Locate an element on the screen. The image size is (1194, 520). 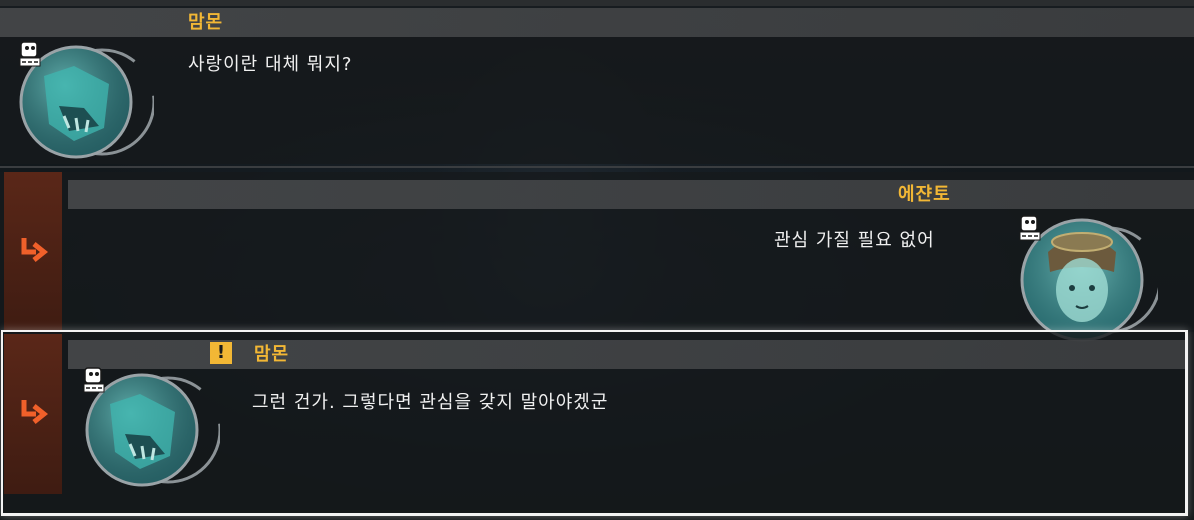
top-divider is located at coordinates (597, 3).